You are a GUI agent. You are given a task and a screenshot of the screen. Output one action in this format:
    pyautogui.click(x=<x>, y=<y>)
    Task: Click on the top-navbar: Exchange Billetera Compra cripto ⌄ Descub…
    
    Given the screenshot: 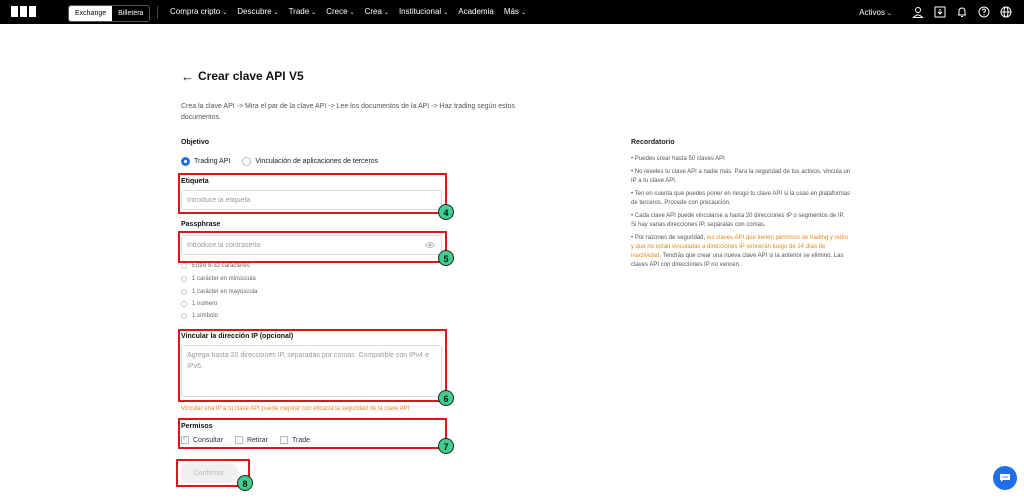 What is the action you would take?
    pyautogui.click(x=512, y=12)
    